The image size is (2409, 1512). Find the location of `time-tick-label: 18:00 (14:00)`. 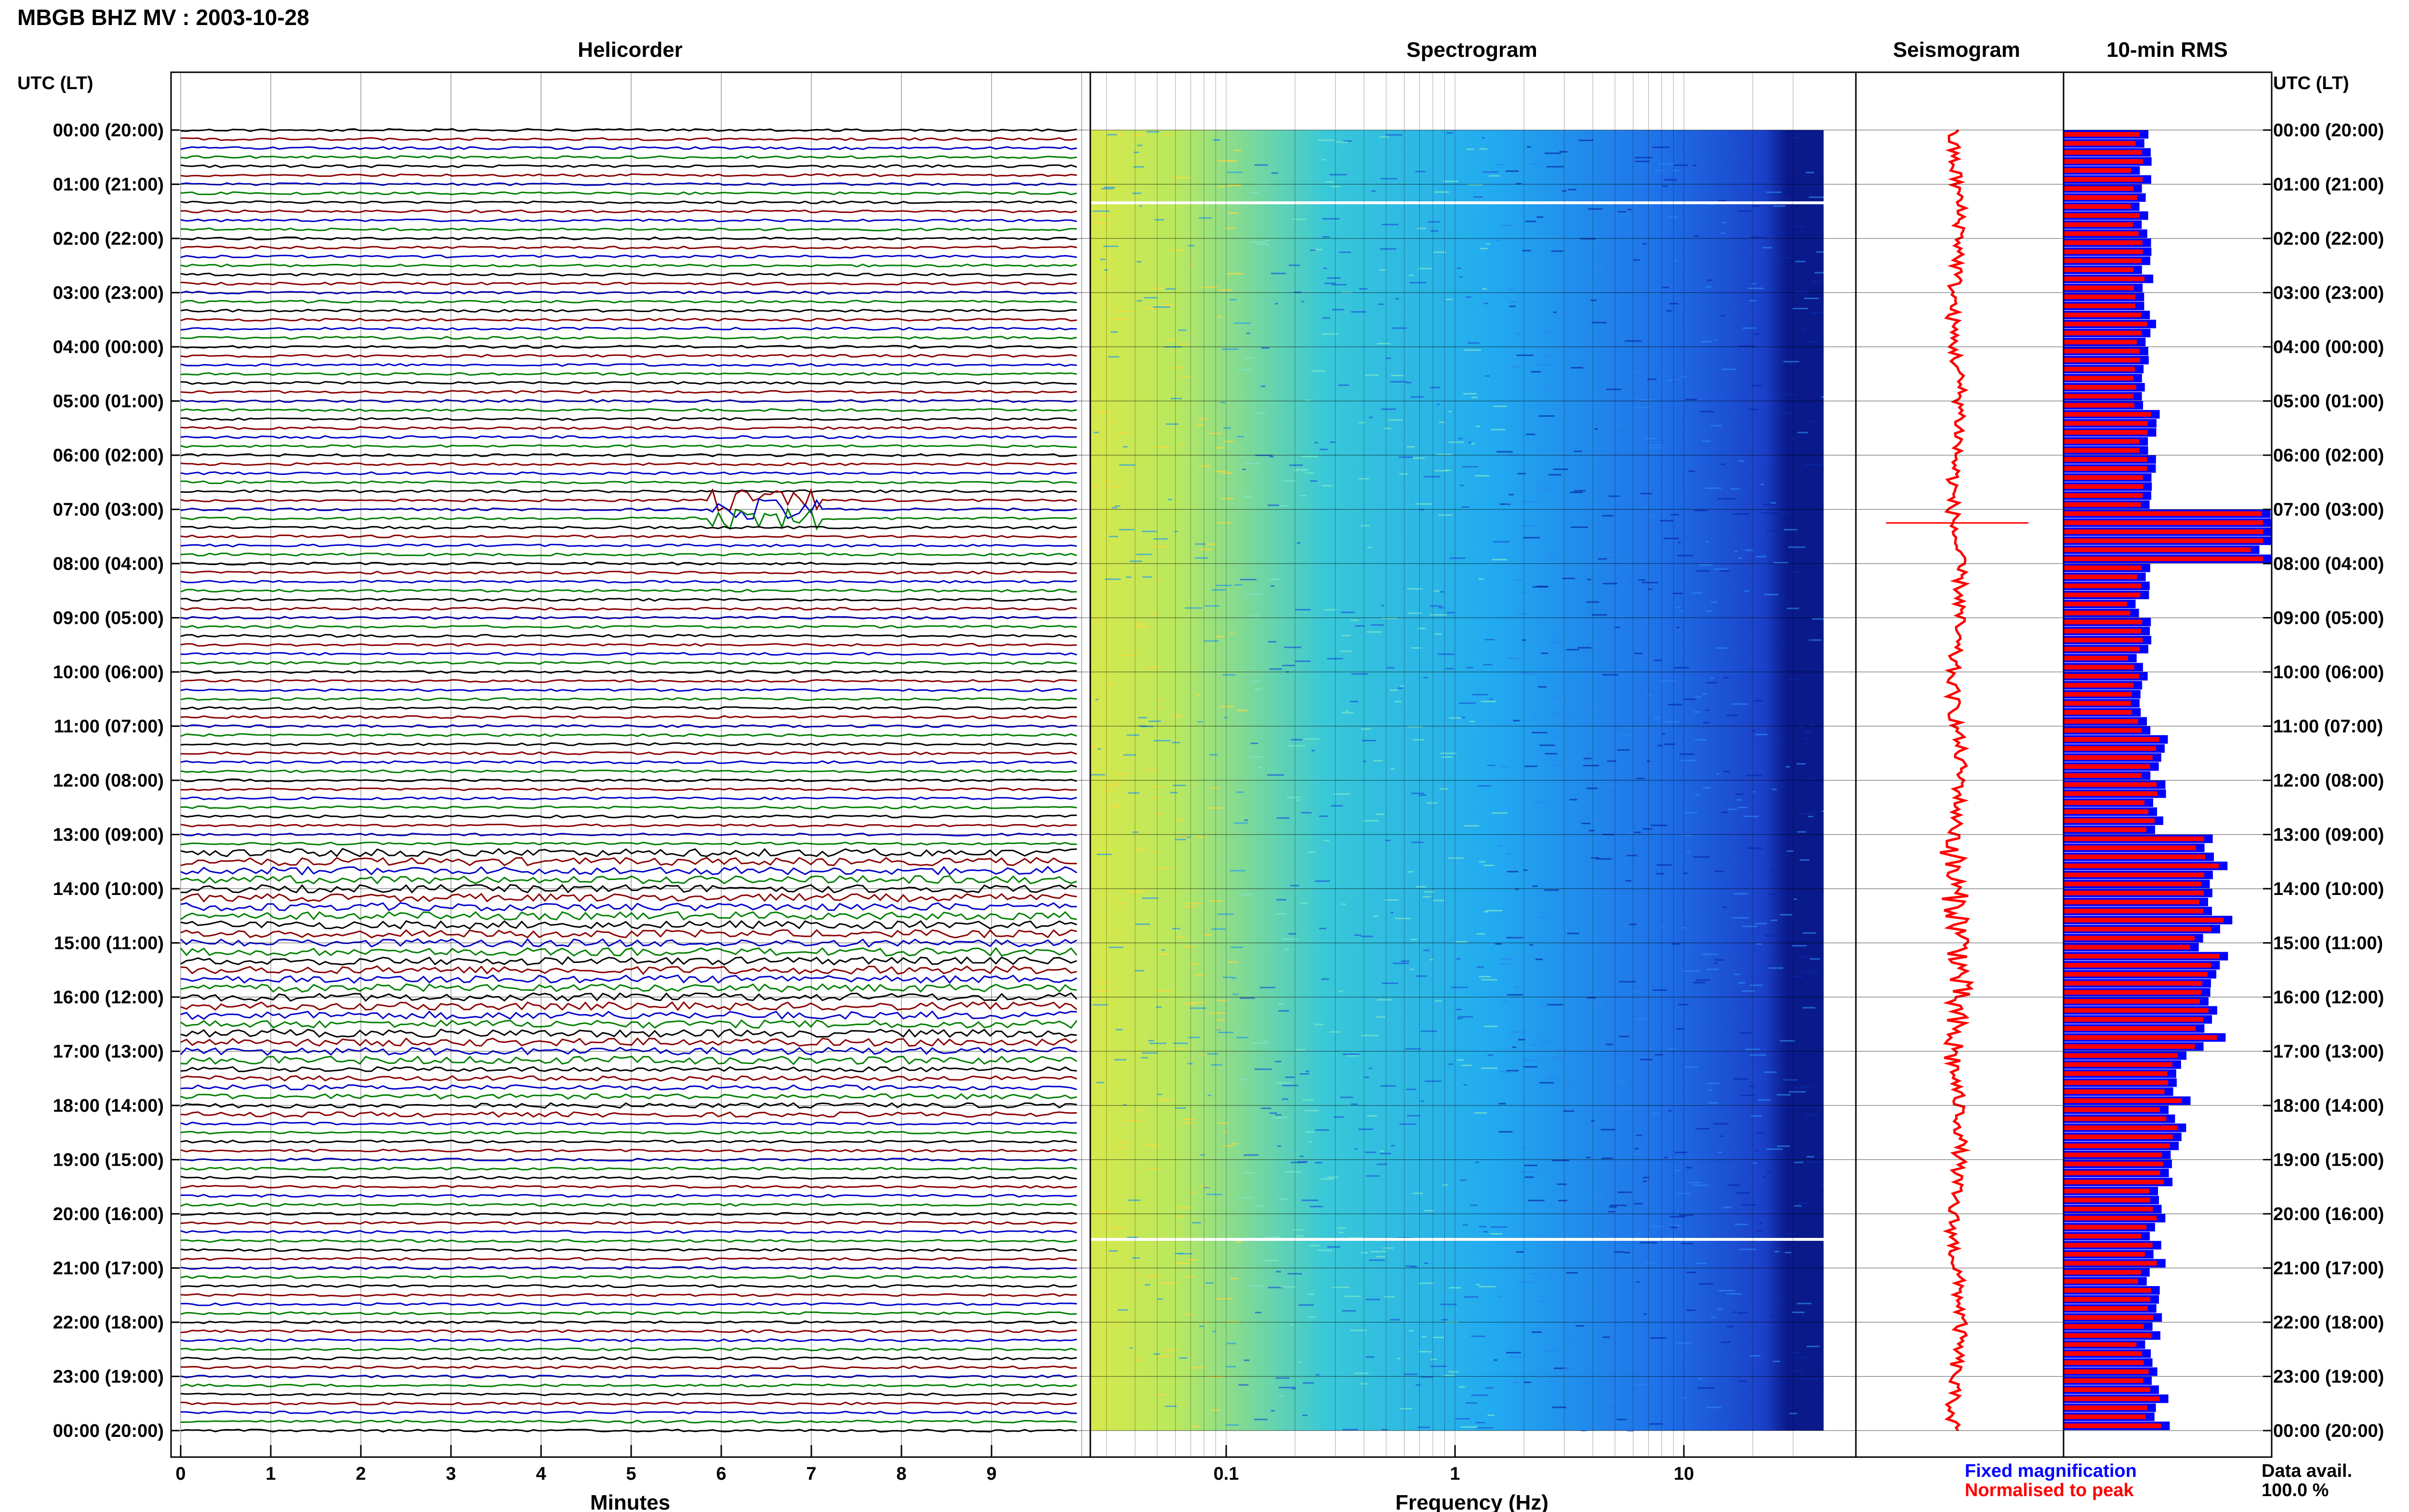

time-tick-label: 18:00 (14:00) is located at coordinates (108, 1106).